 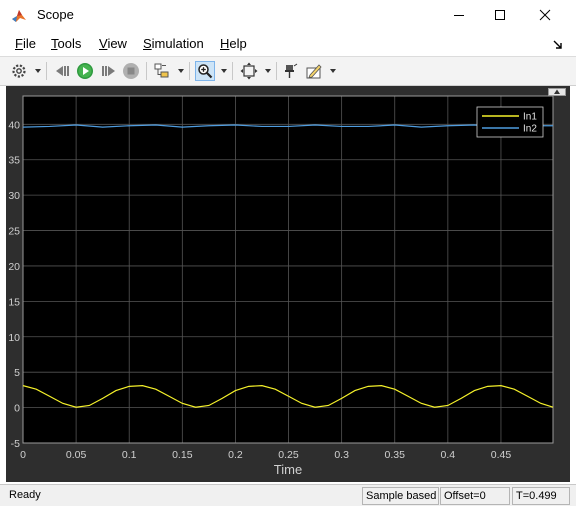 What do you see at coordinates (14, 302) in the screenshot?
I see `y-tick-label: 15` at bounding box center [14, 302].